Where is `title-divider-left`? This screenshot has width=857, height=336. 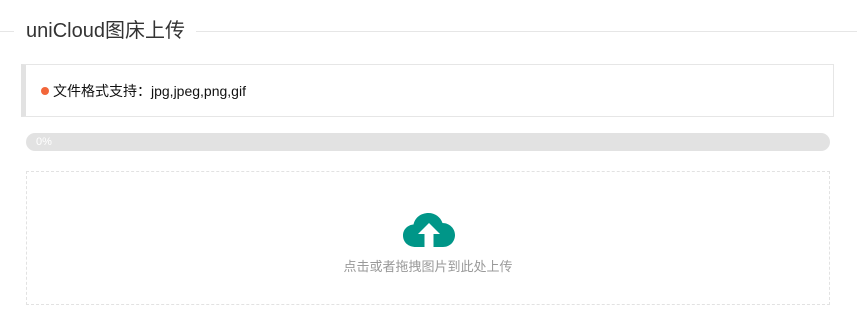
title-divider-left is located at coordinates (7, 31).